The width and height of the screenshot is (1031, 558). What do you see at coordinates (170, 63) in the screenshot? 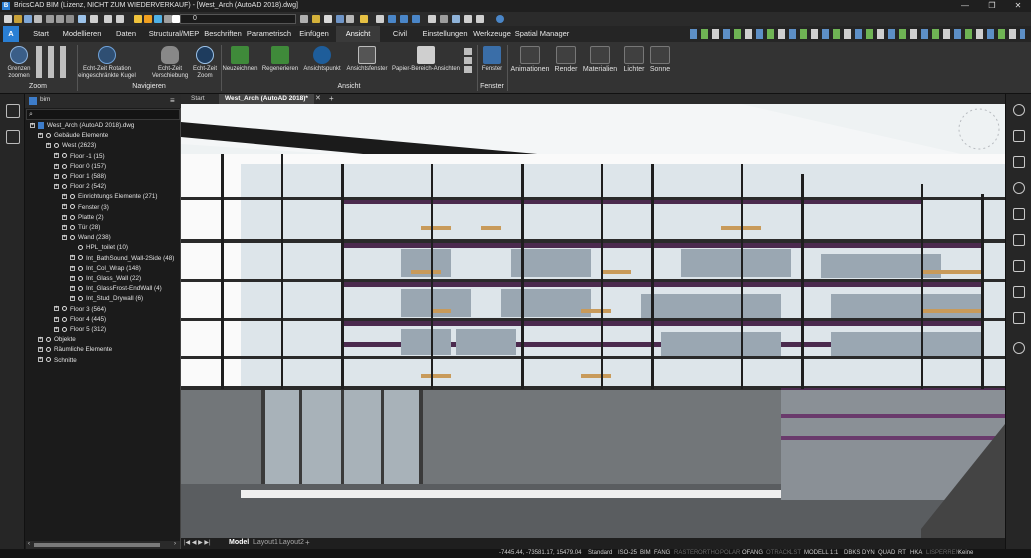
I see `pan-button: Echt-Zeit Verschiebung` at bounding box center [170, 63].